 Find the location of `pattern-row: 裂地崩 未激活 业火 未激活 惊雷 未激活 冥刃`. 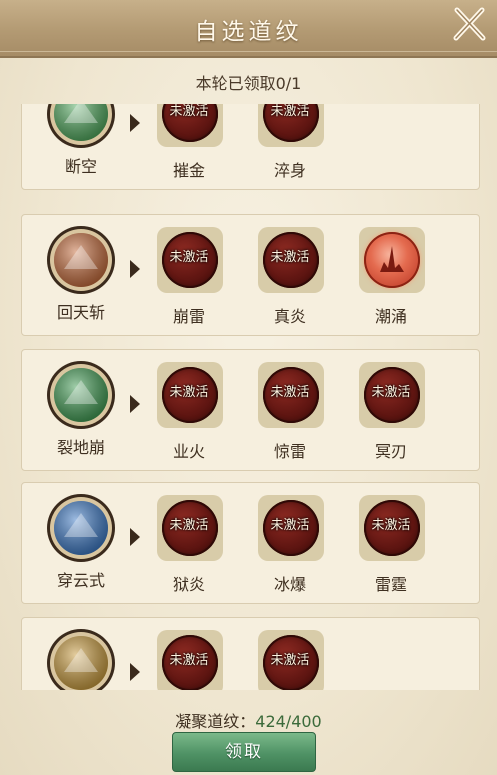

pattern-row: 裂地崩 未激活 业火 未激活 惊雷 未激活 冥刃 is located at coordinates (250, 410).